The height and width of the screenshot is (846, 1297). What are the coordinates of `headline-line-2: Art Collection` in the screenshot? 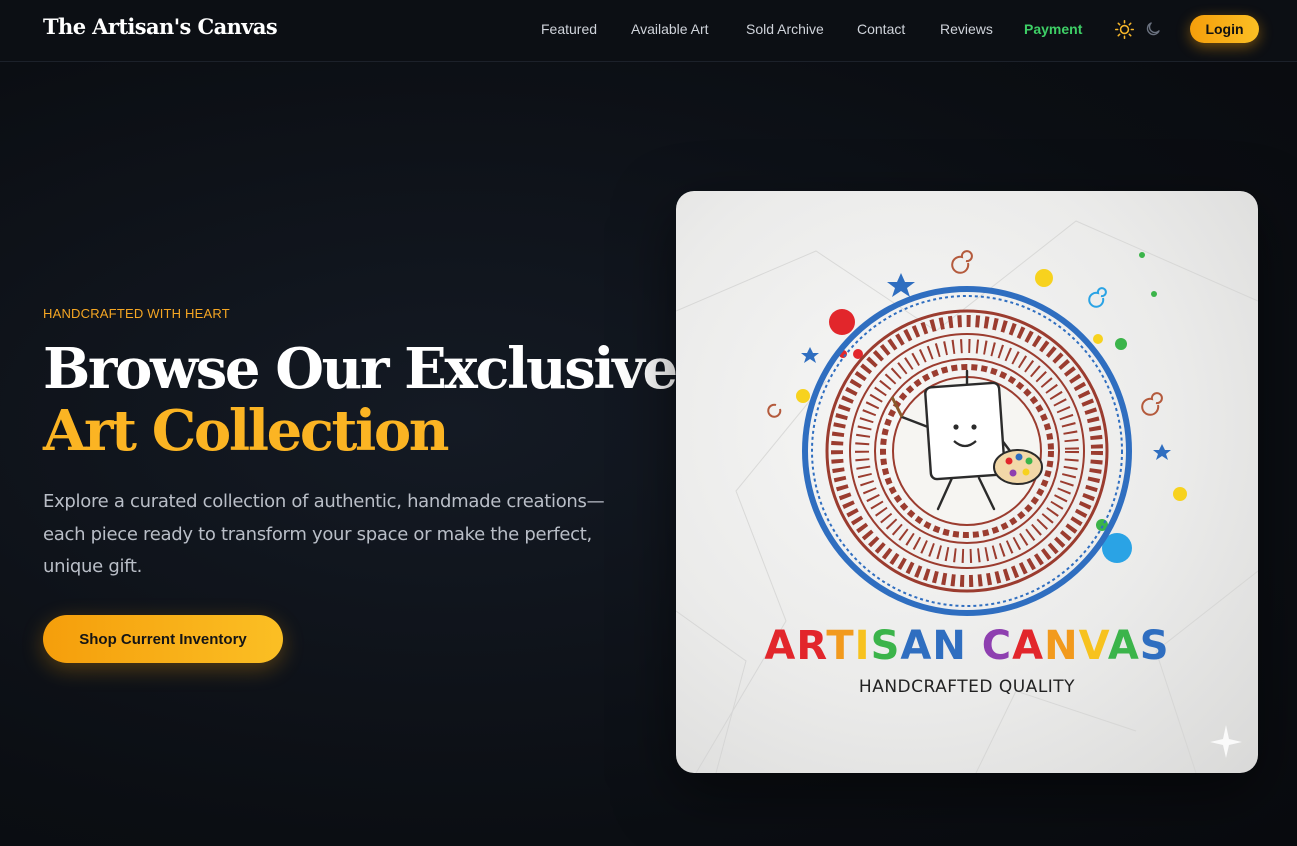 It's located at (246, 431).